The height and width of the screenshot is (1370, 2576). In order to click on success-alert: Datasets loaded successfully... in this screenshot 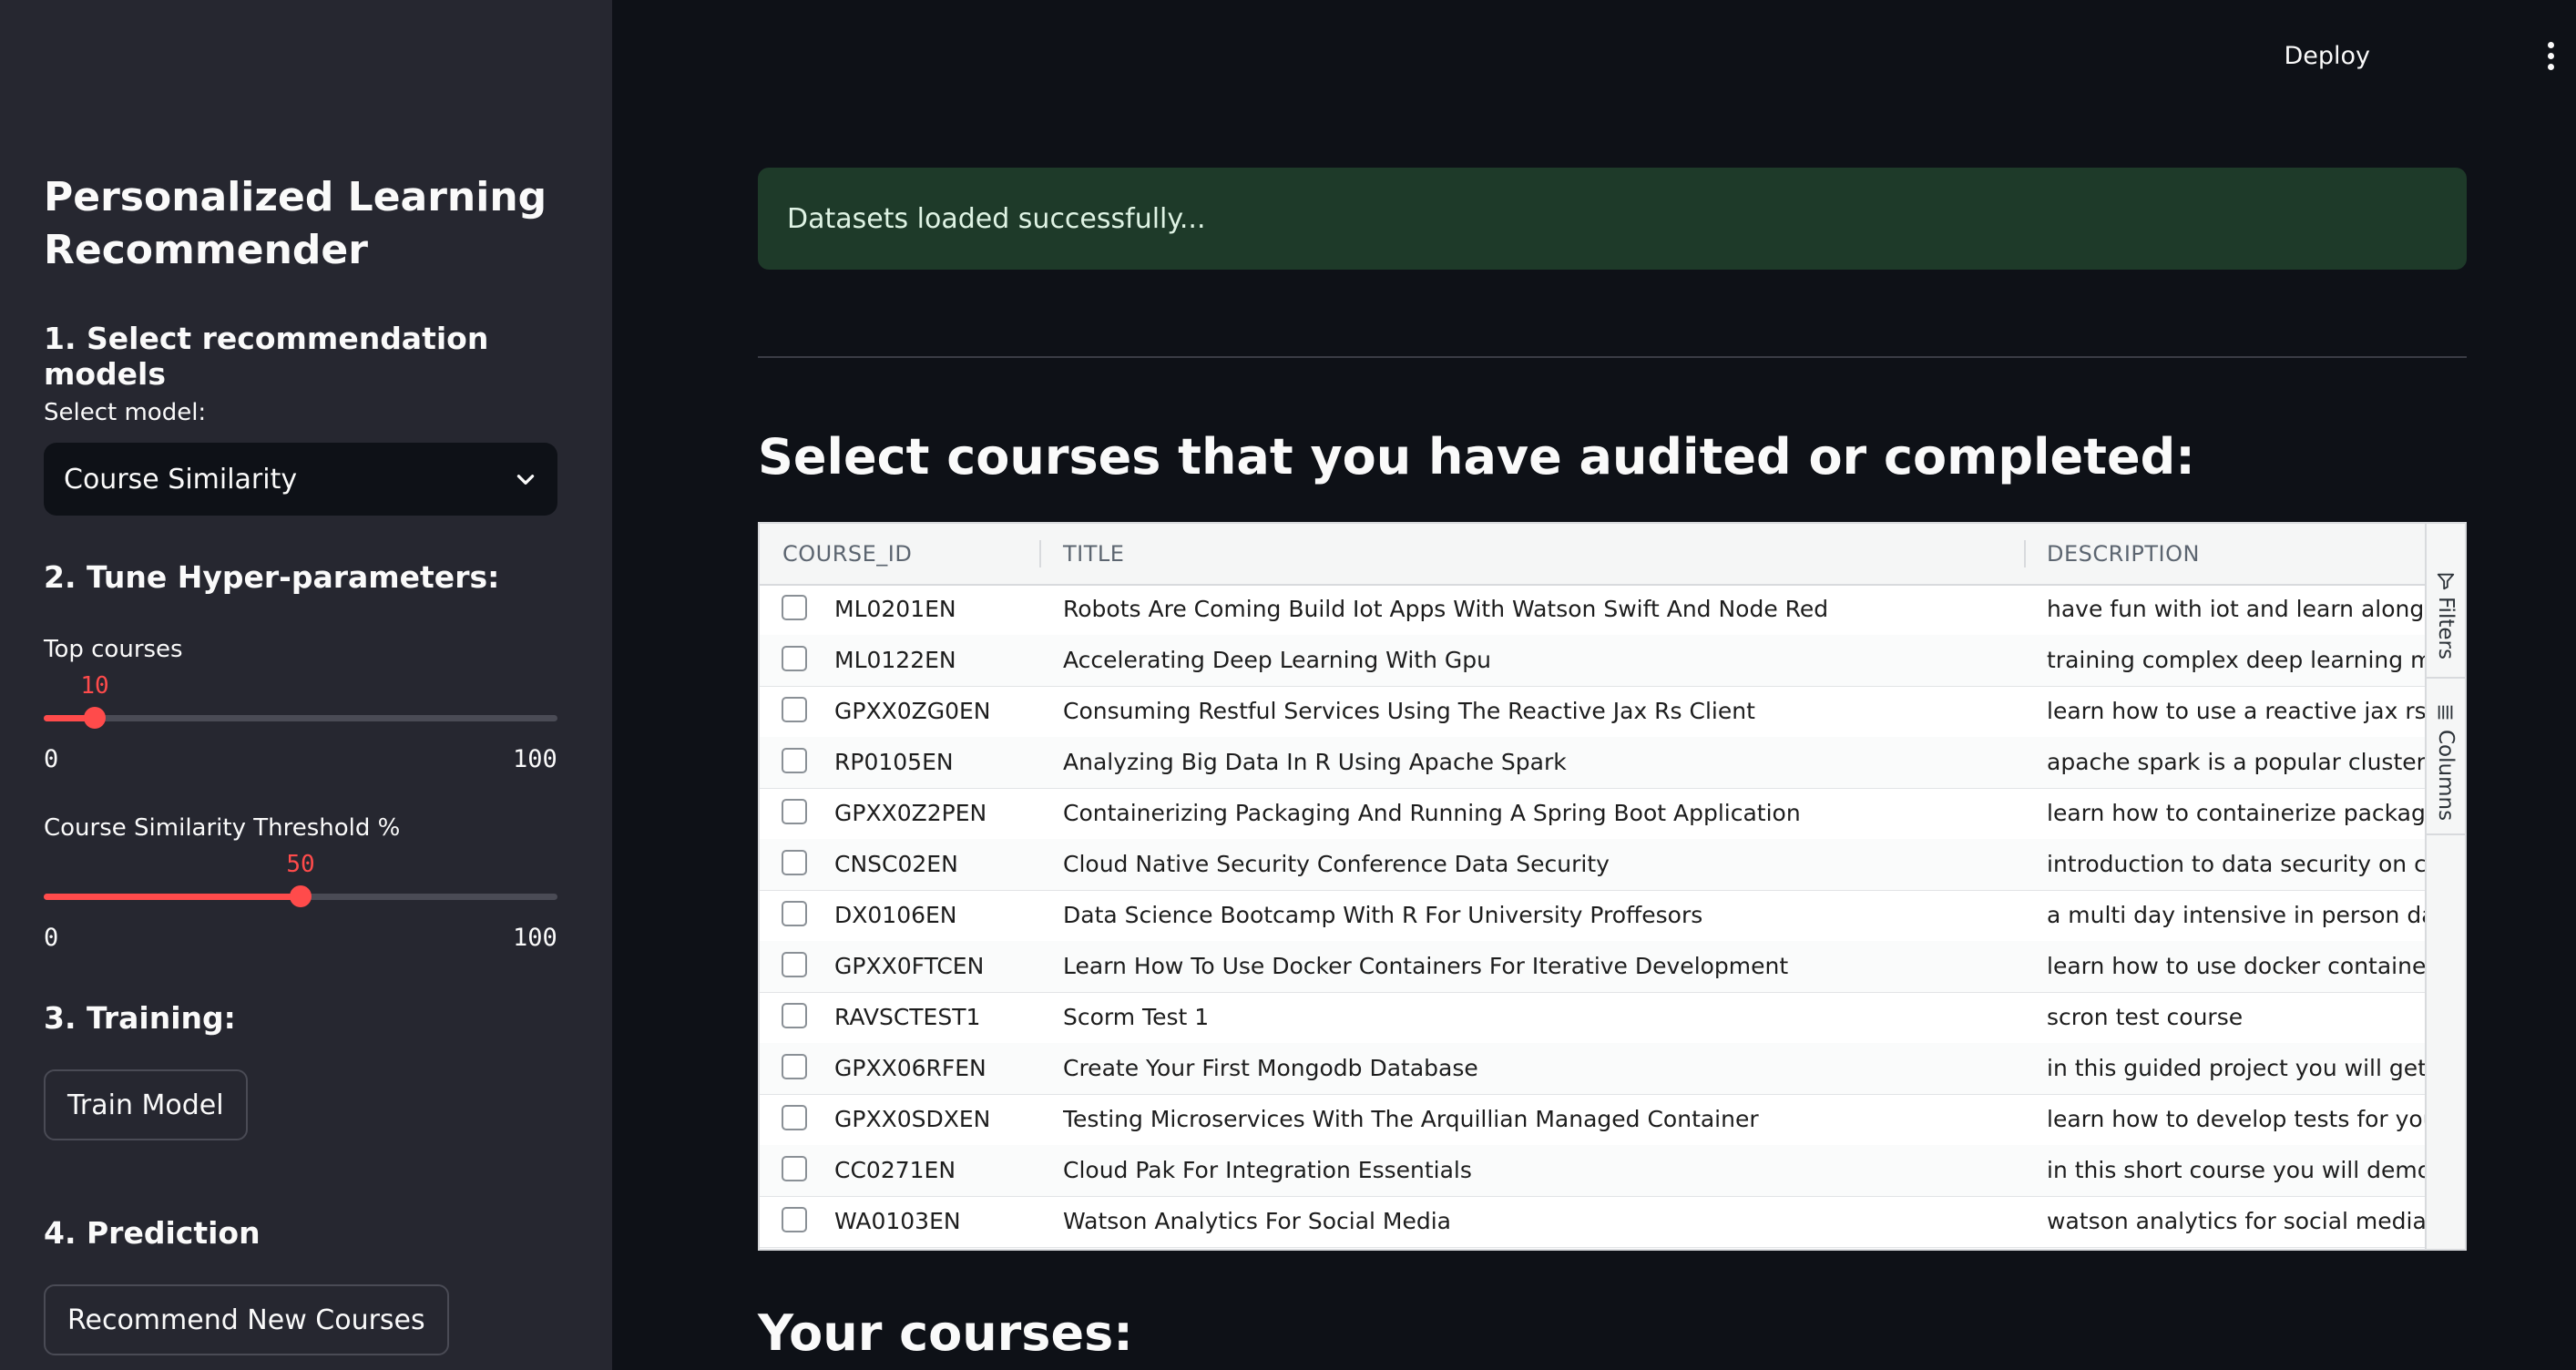, I will do `click(1612, 219)`.